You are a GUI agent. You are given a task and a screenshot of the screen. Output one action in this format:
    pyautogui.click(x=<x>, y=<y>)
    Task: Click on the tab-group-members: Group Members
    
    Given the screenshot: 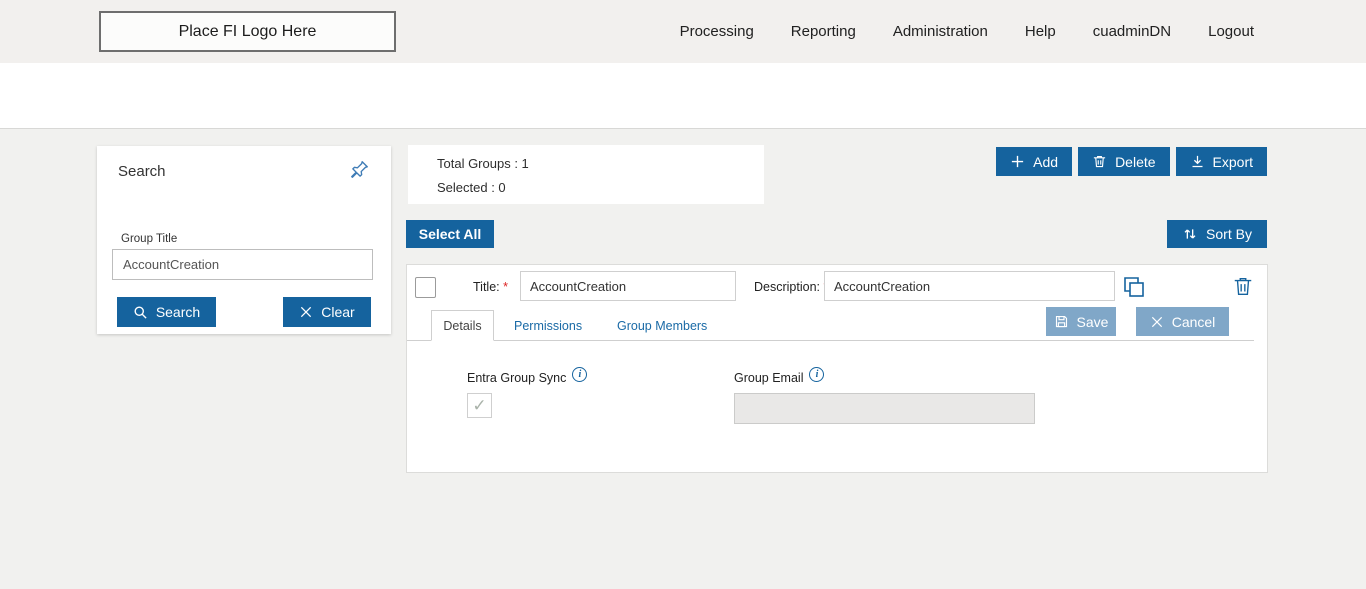 What is the action you would take?
    pyautogui.click(x=662, y=325)
    